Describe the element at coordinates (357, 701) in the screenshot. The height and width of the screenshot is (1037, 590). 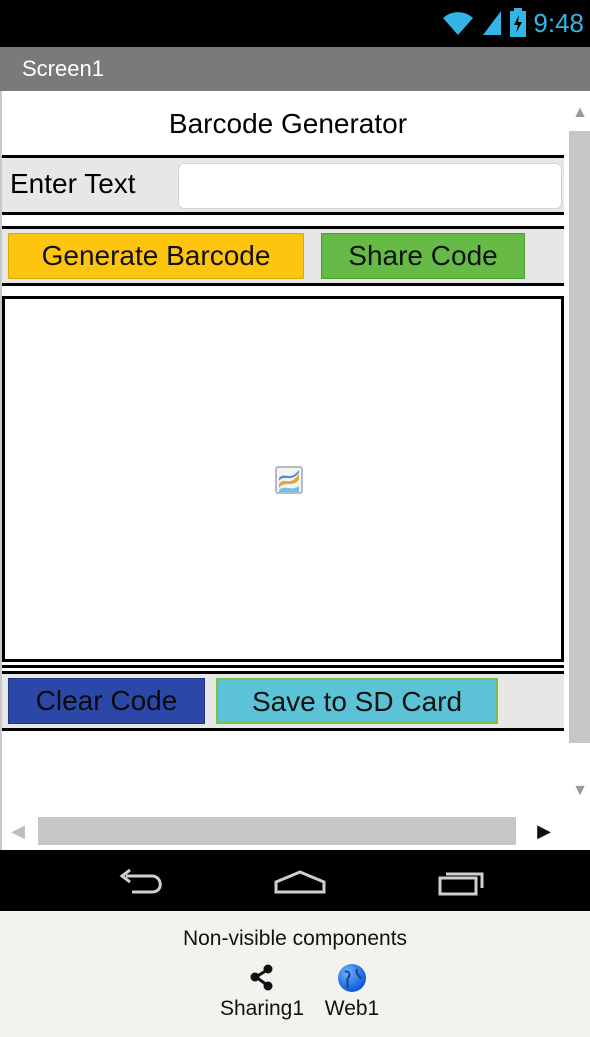
I see `save-to-sd-card-button: Save to SD Card` at that location.